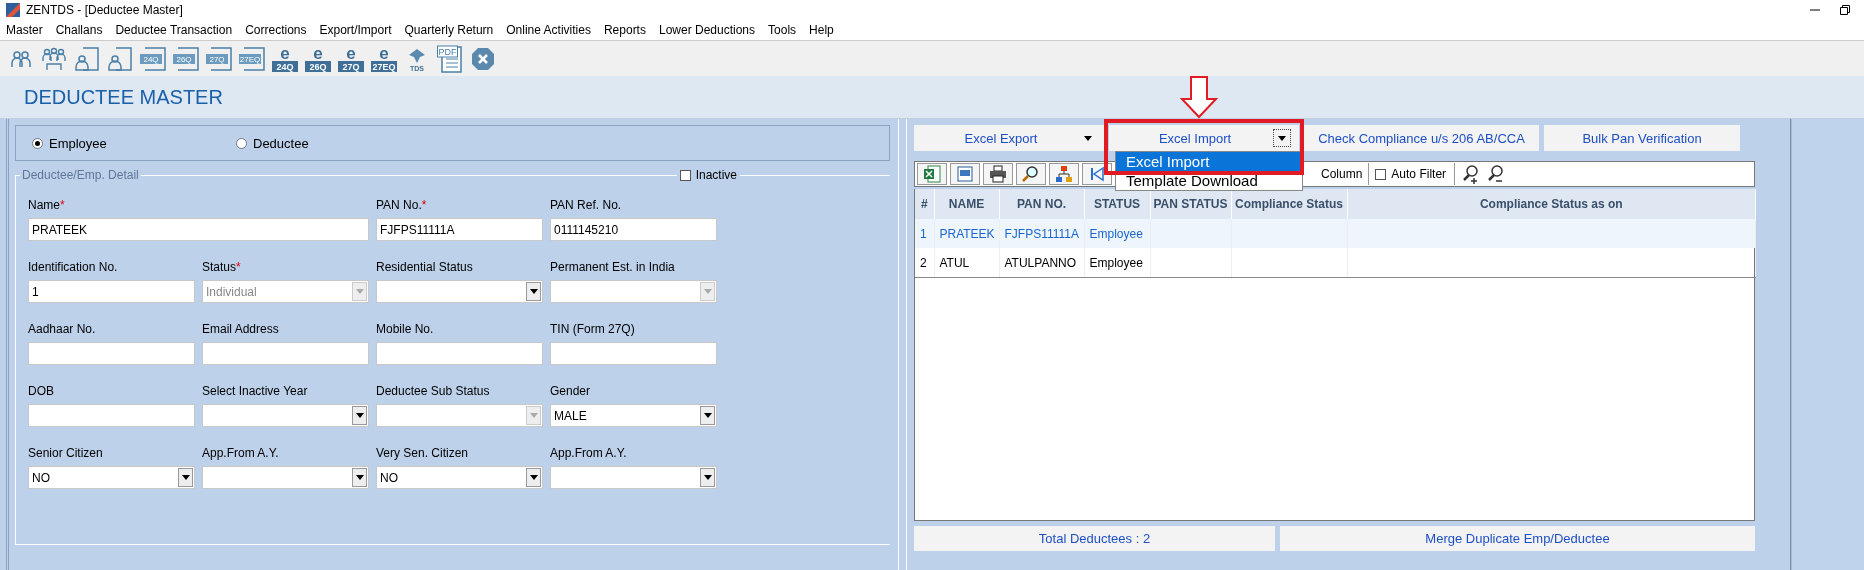 The image size is (1864, 570). Describe the element at coordinates (1381, 174) in the screenshot. I see `checkbox` at that location.